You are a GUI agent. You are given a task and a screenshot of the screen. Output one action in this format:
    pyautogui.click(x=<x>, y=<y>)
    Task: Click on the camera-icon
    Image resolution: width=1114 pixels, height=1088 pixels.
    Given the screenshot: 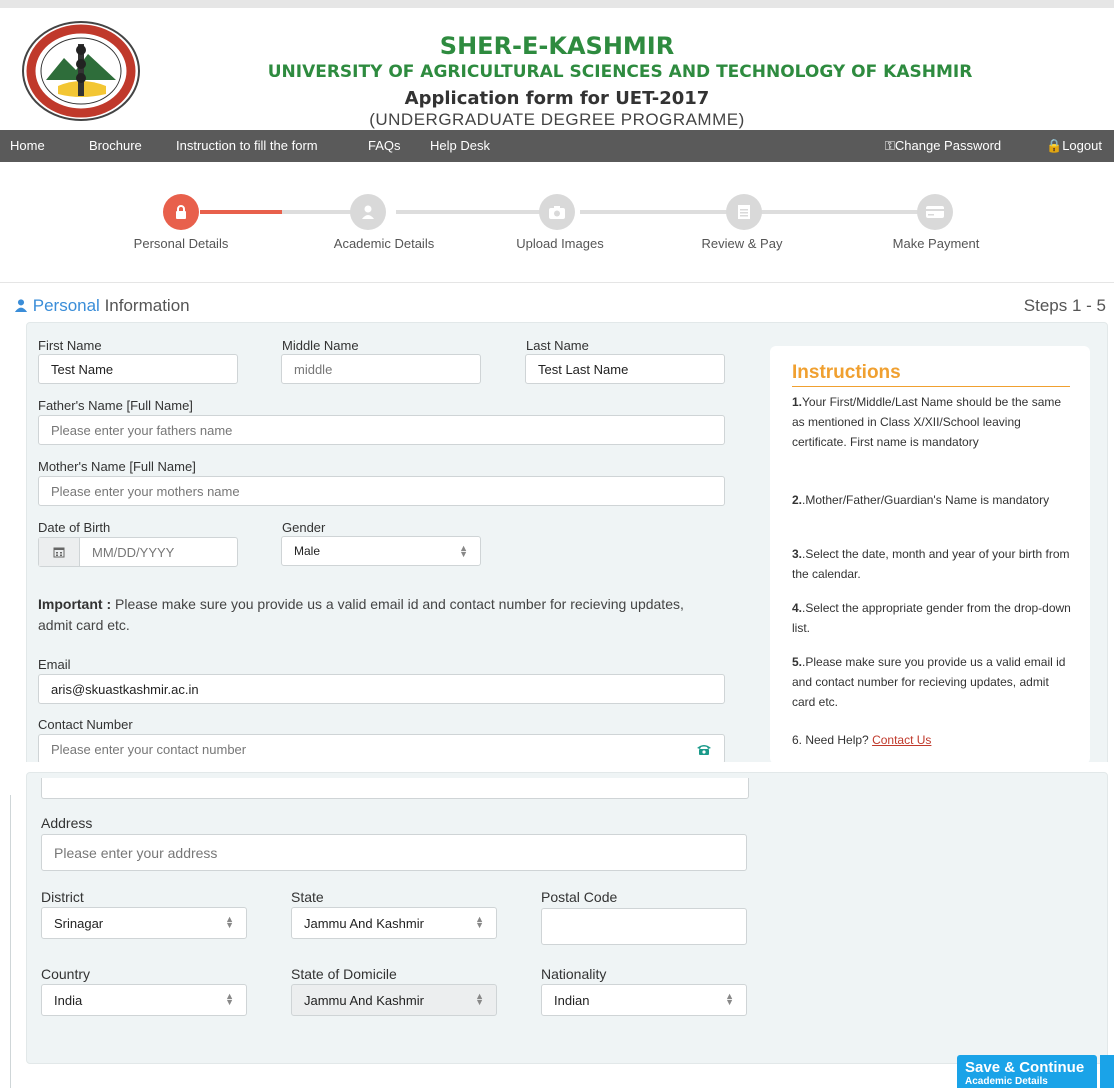 What is the action you would take?
    pyautogui.click(x=557, y=212)
    